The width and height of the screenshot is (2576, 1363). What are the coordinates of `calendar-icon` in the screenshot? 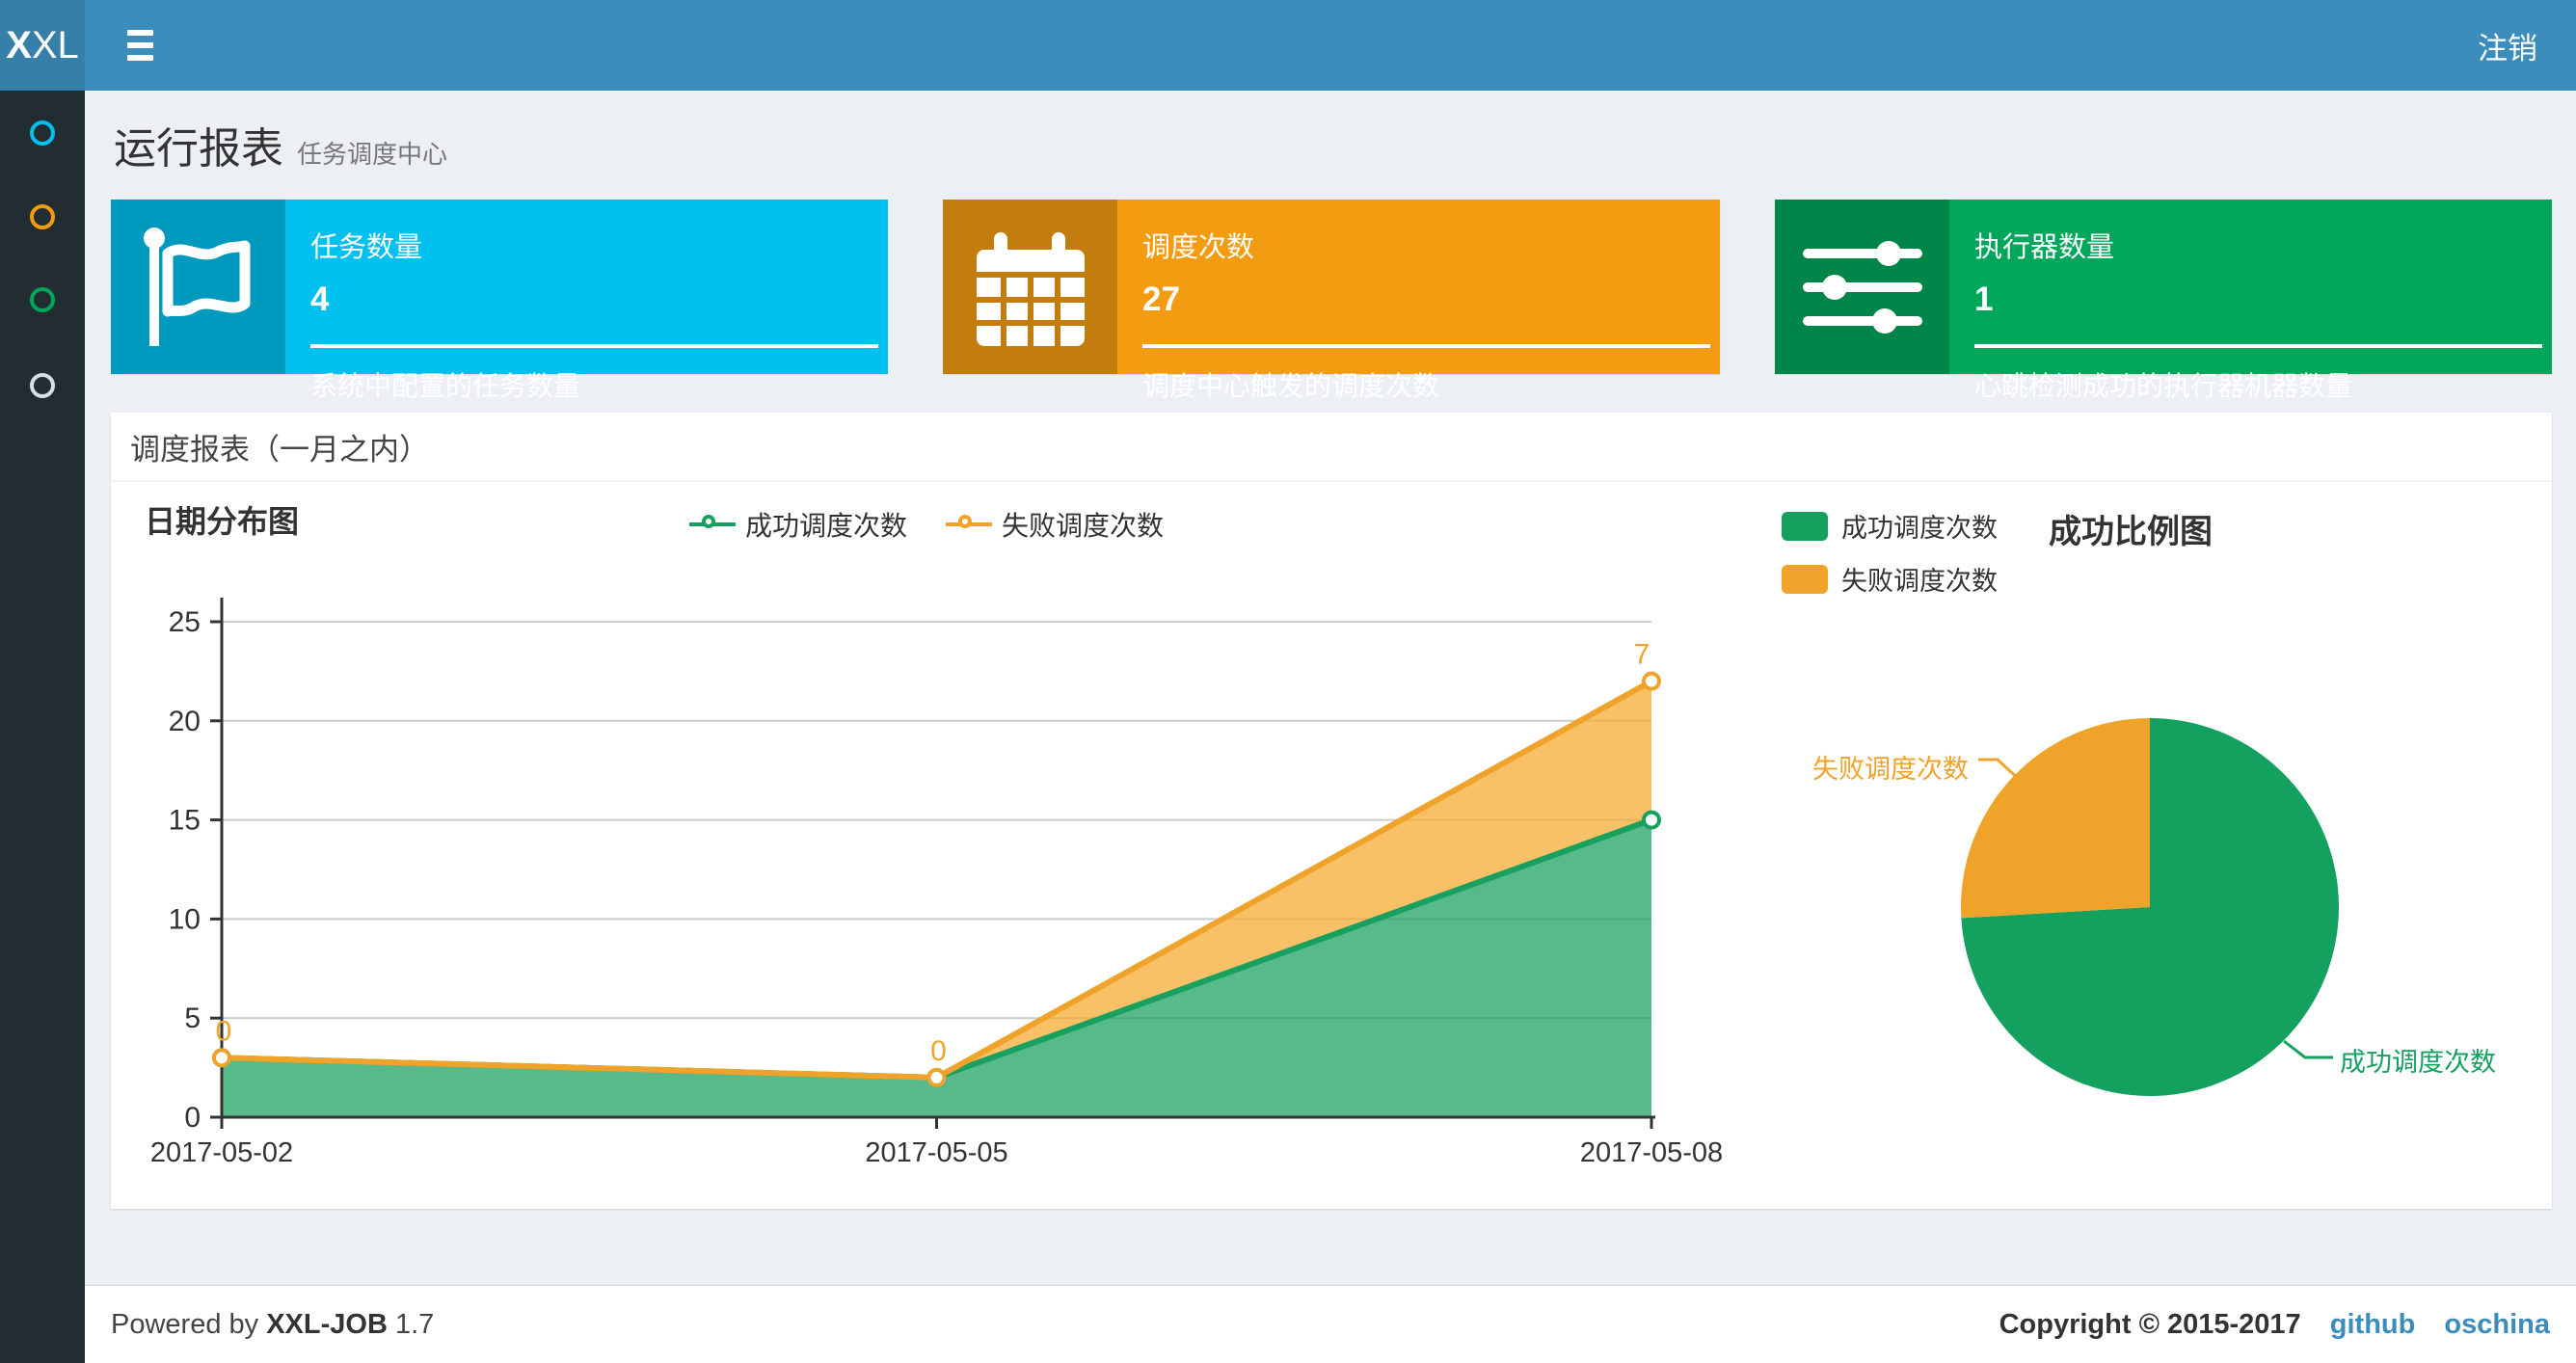 It's located at (1030, 287).